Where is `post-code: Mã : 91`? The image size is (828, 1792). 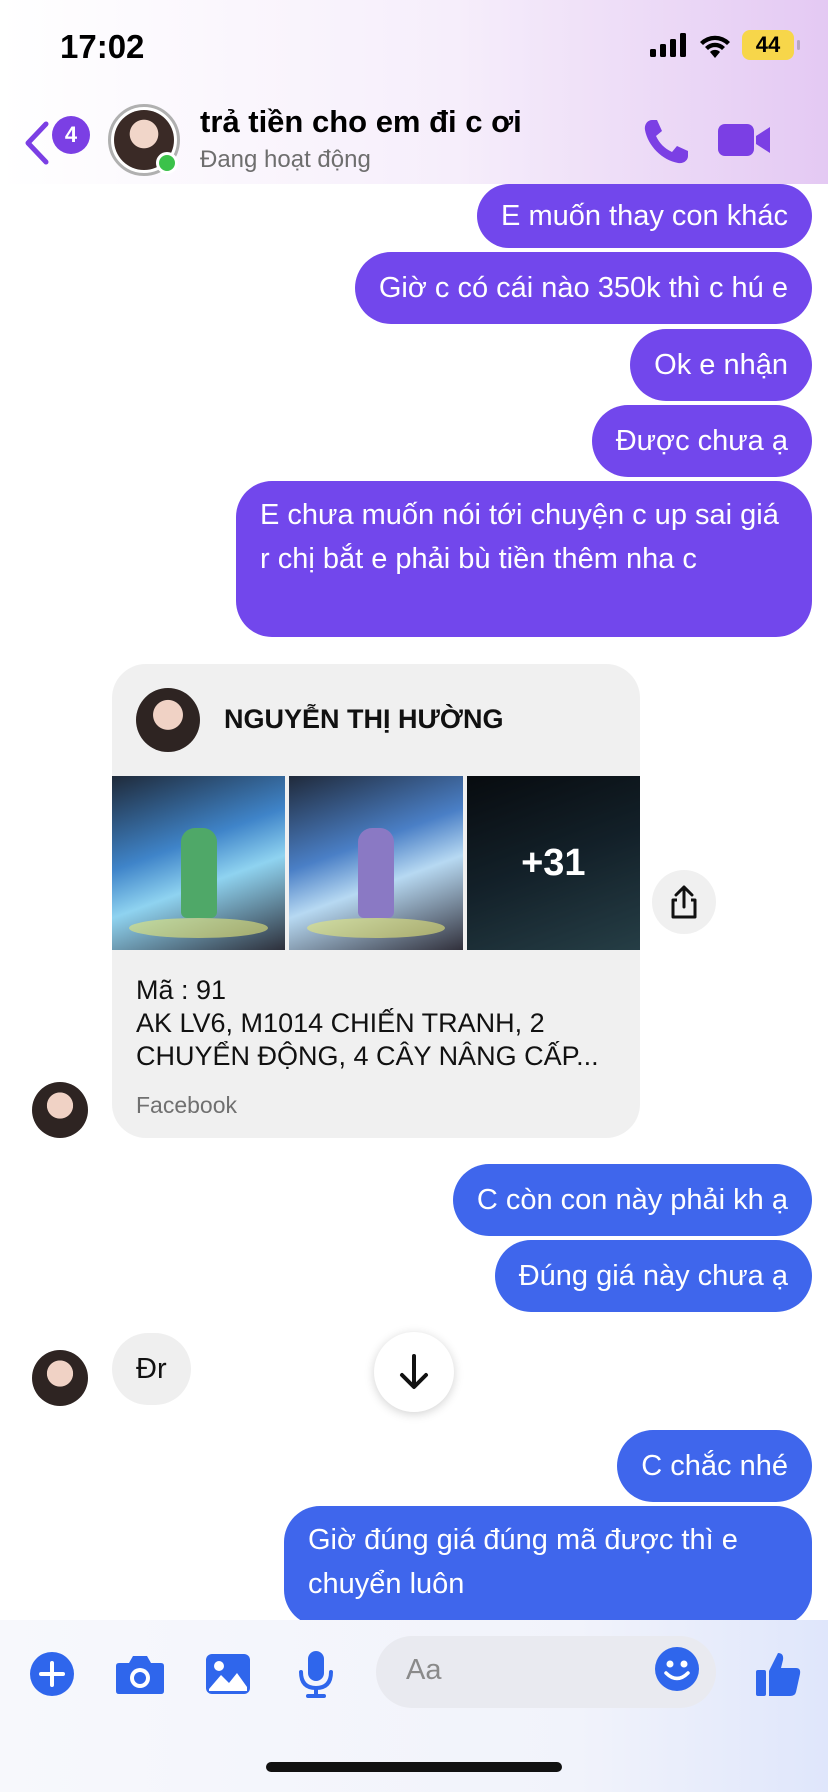 post-code: Mã : 91 is located at coordinates (181, 990).